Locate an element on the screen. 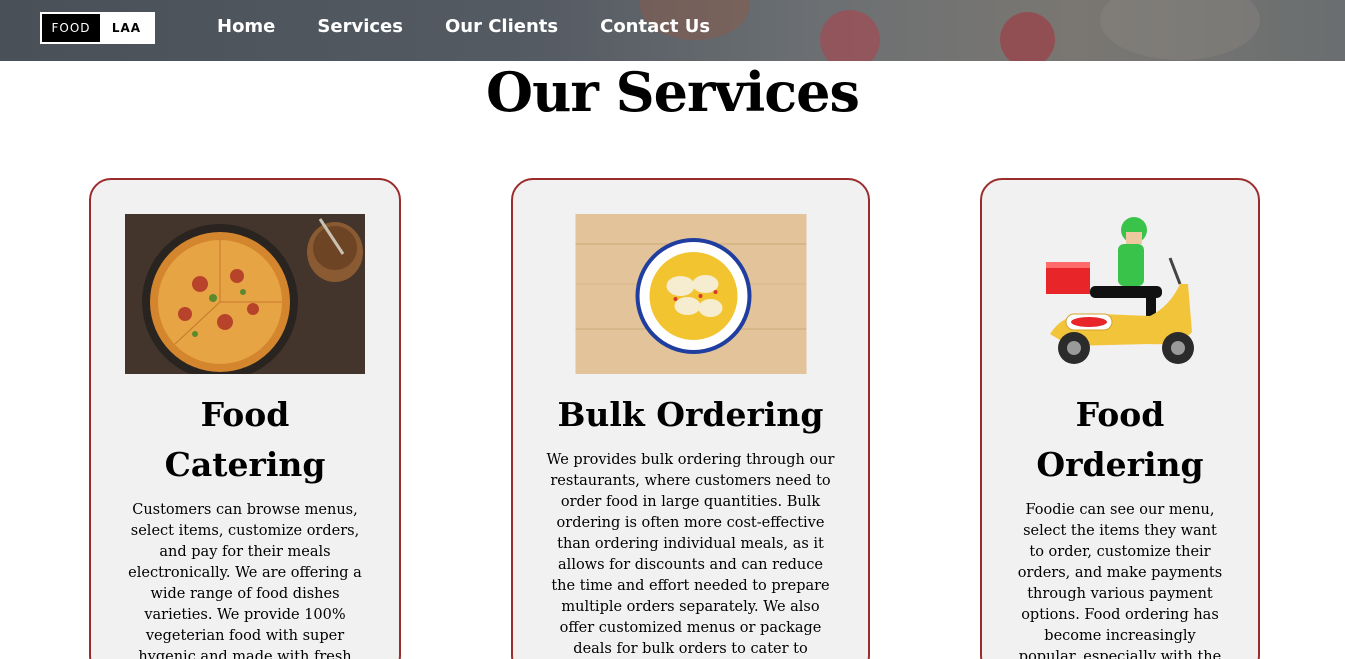 Image resolution: width=1345 pixels, height=659 pixels. pizza-image is located at coordinates (245, 294).